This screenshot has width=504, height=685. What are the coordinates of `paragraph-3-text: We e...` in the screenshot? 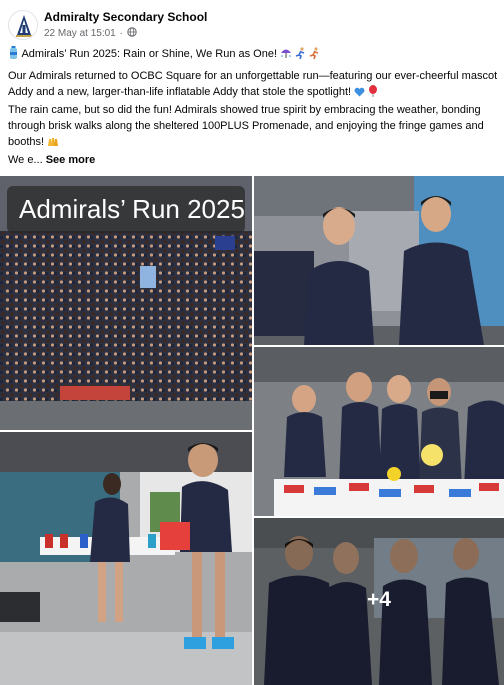 It's located at (25, 160).